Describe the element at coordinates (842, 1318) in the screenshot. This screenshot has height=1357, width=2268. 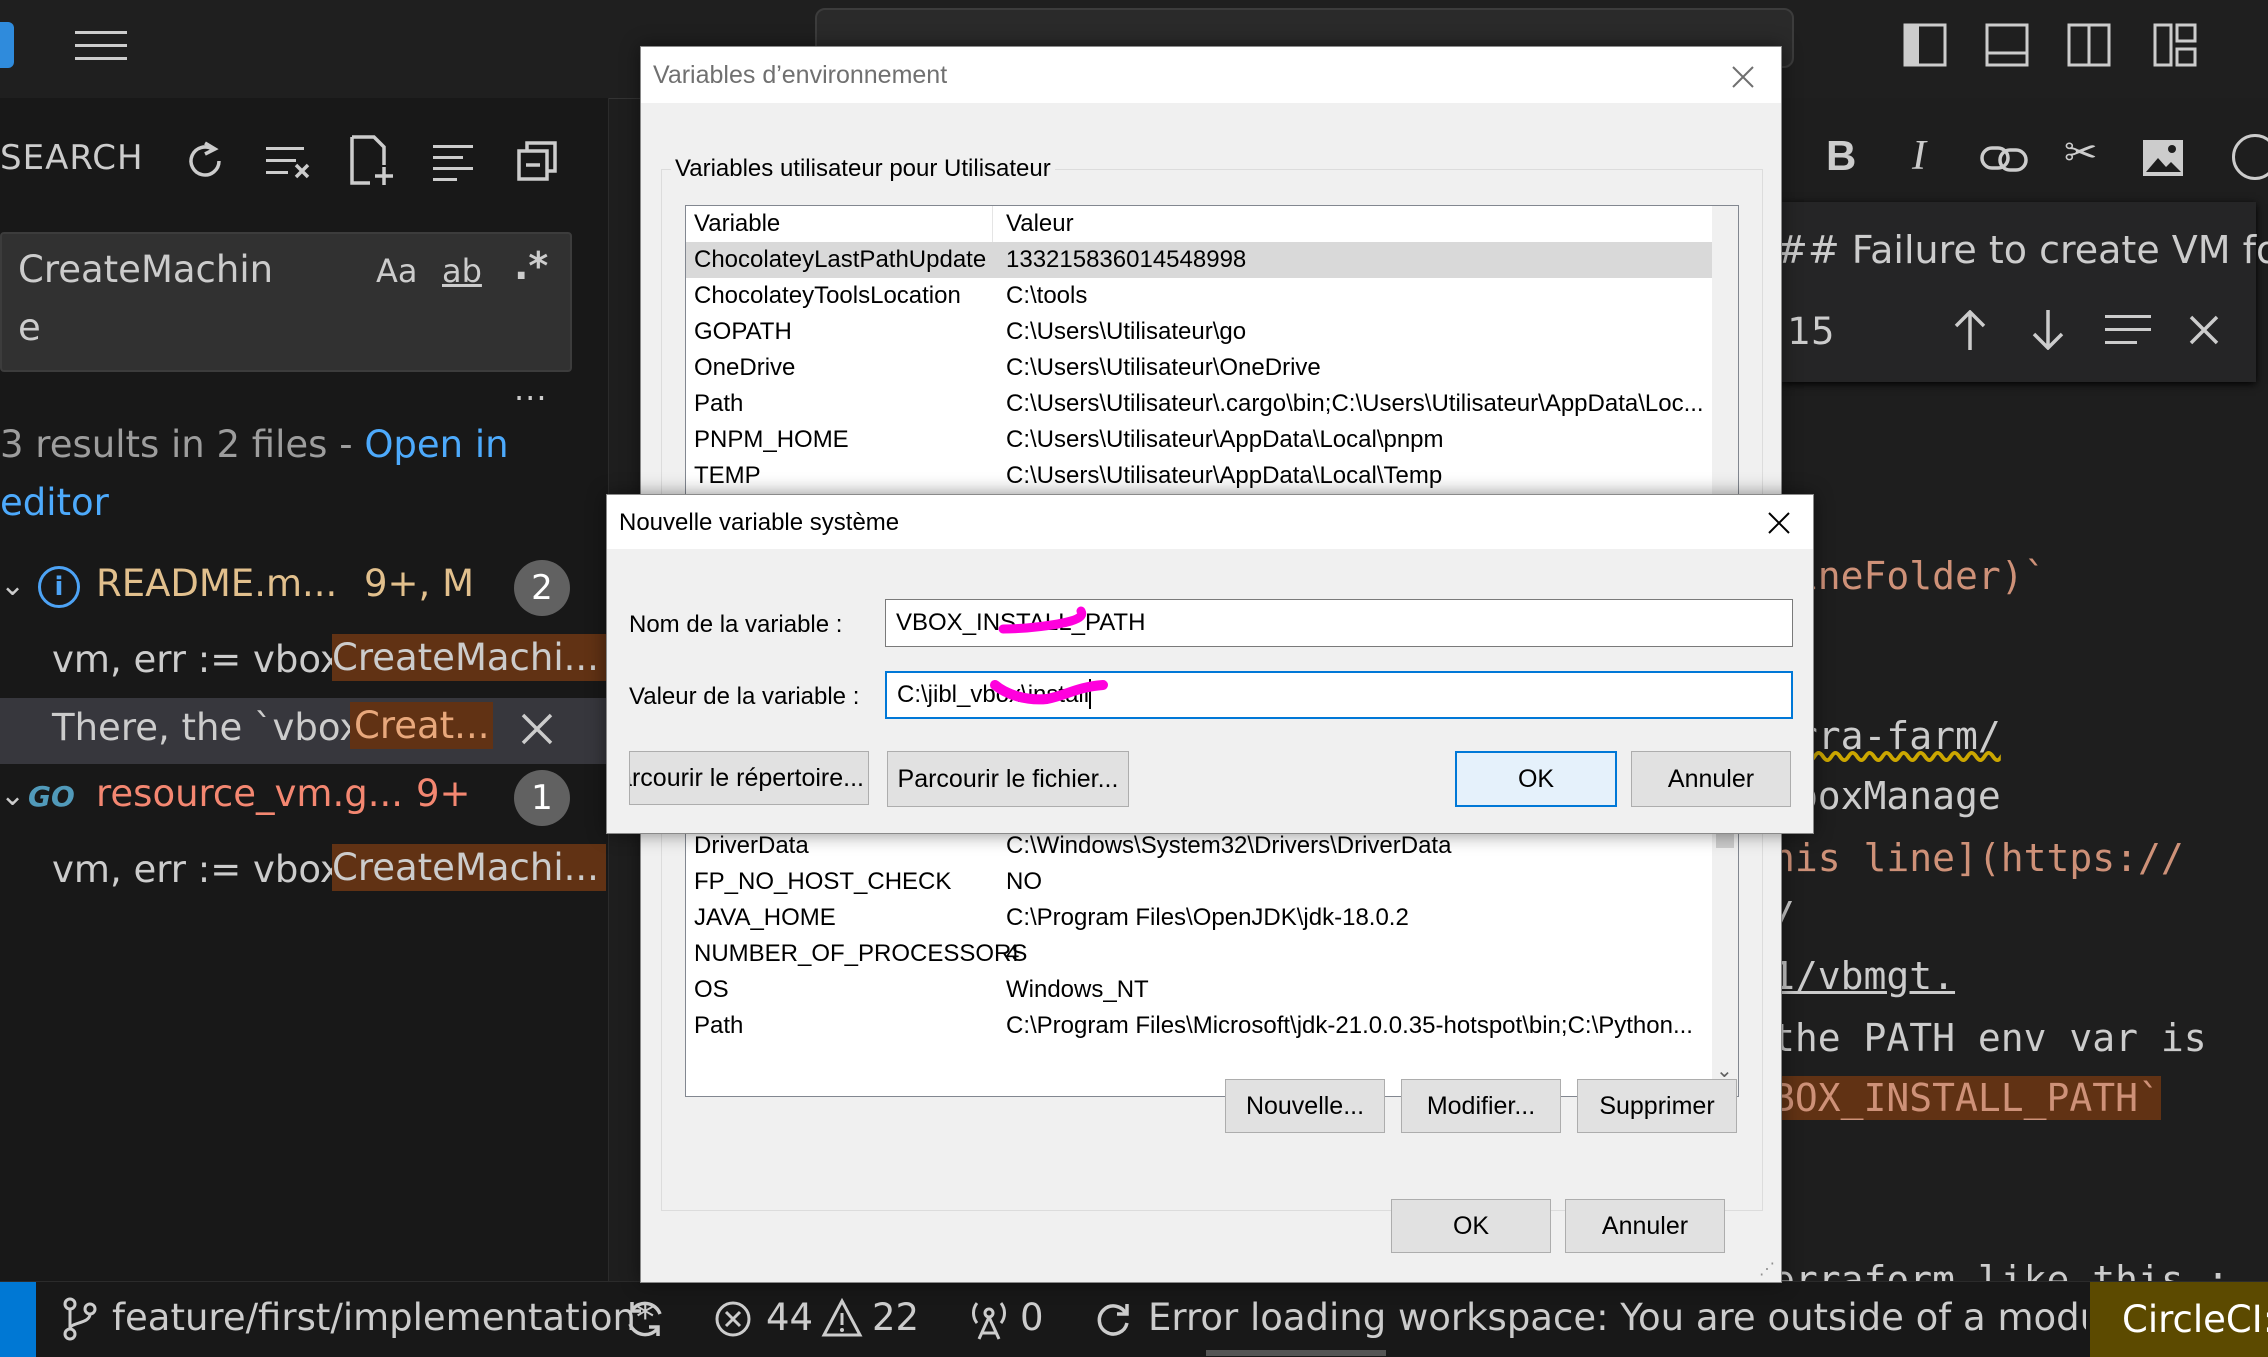
I see `warnings-icon` at that location.